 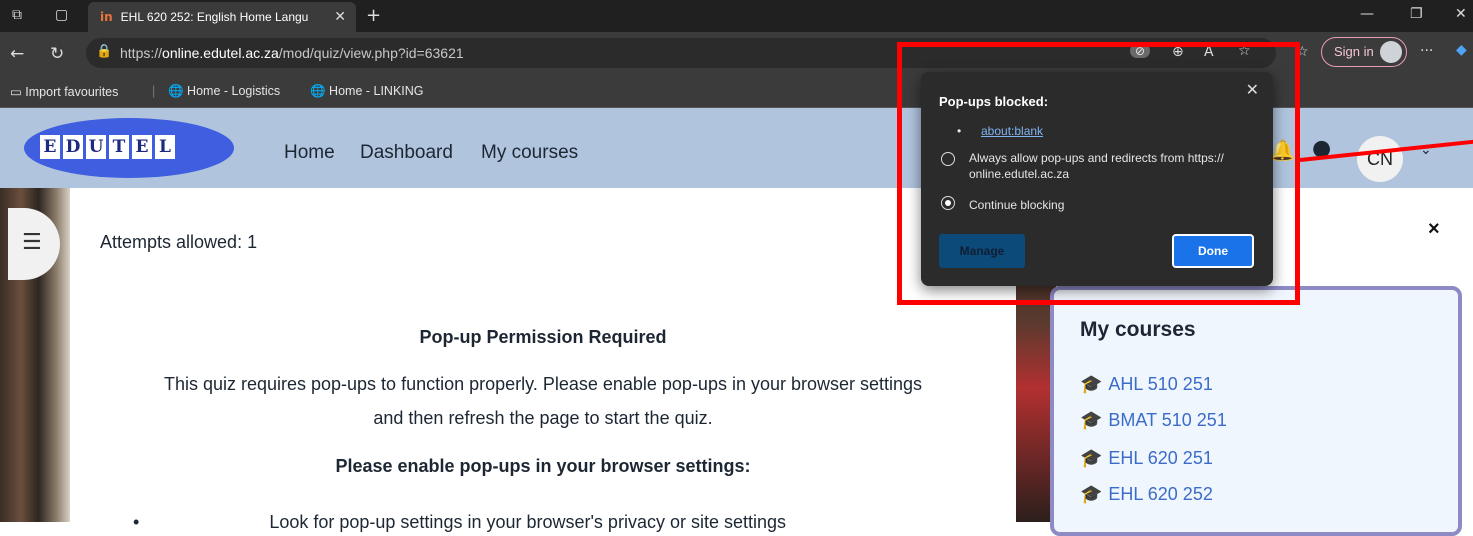 I want to click on new-tab-icon: +, so click(x=373, y=15).